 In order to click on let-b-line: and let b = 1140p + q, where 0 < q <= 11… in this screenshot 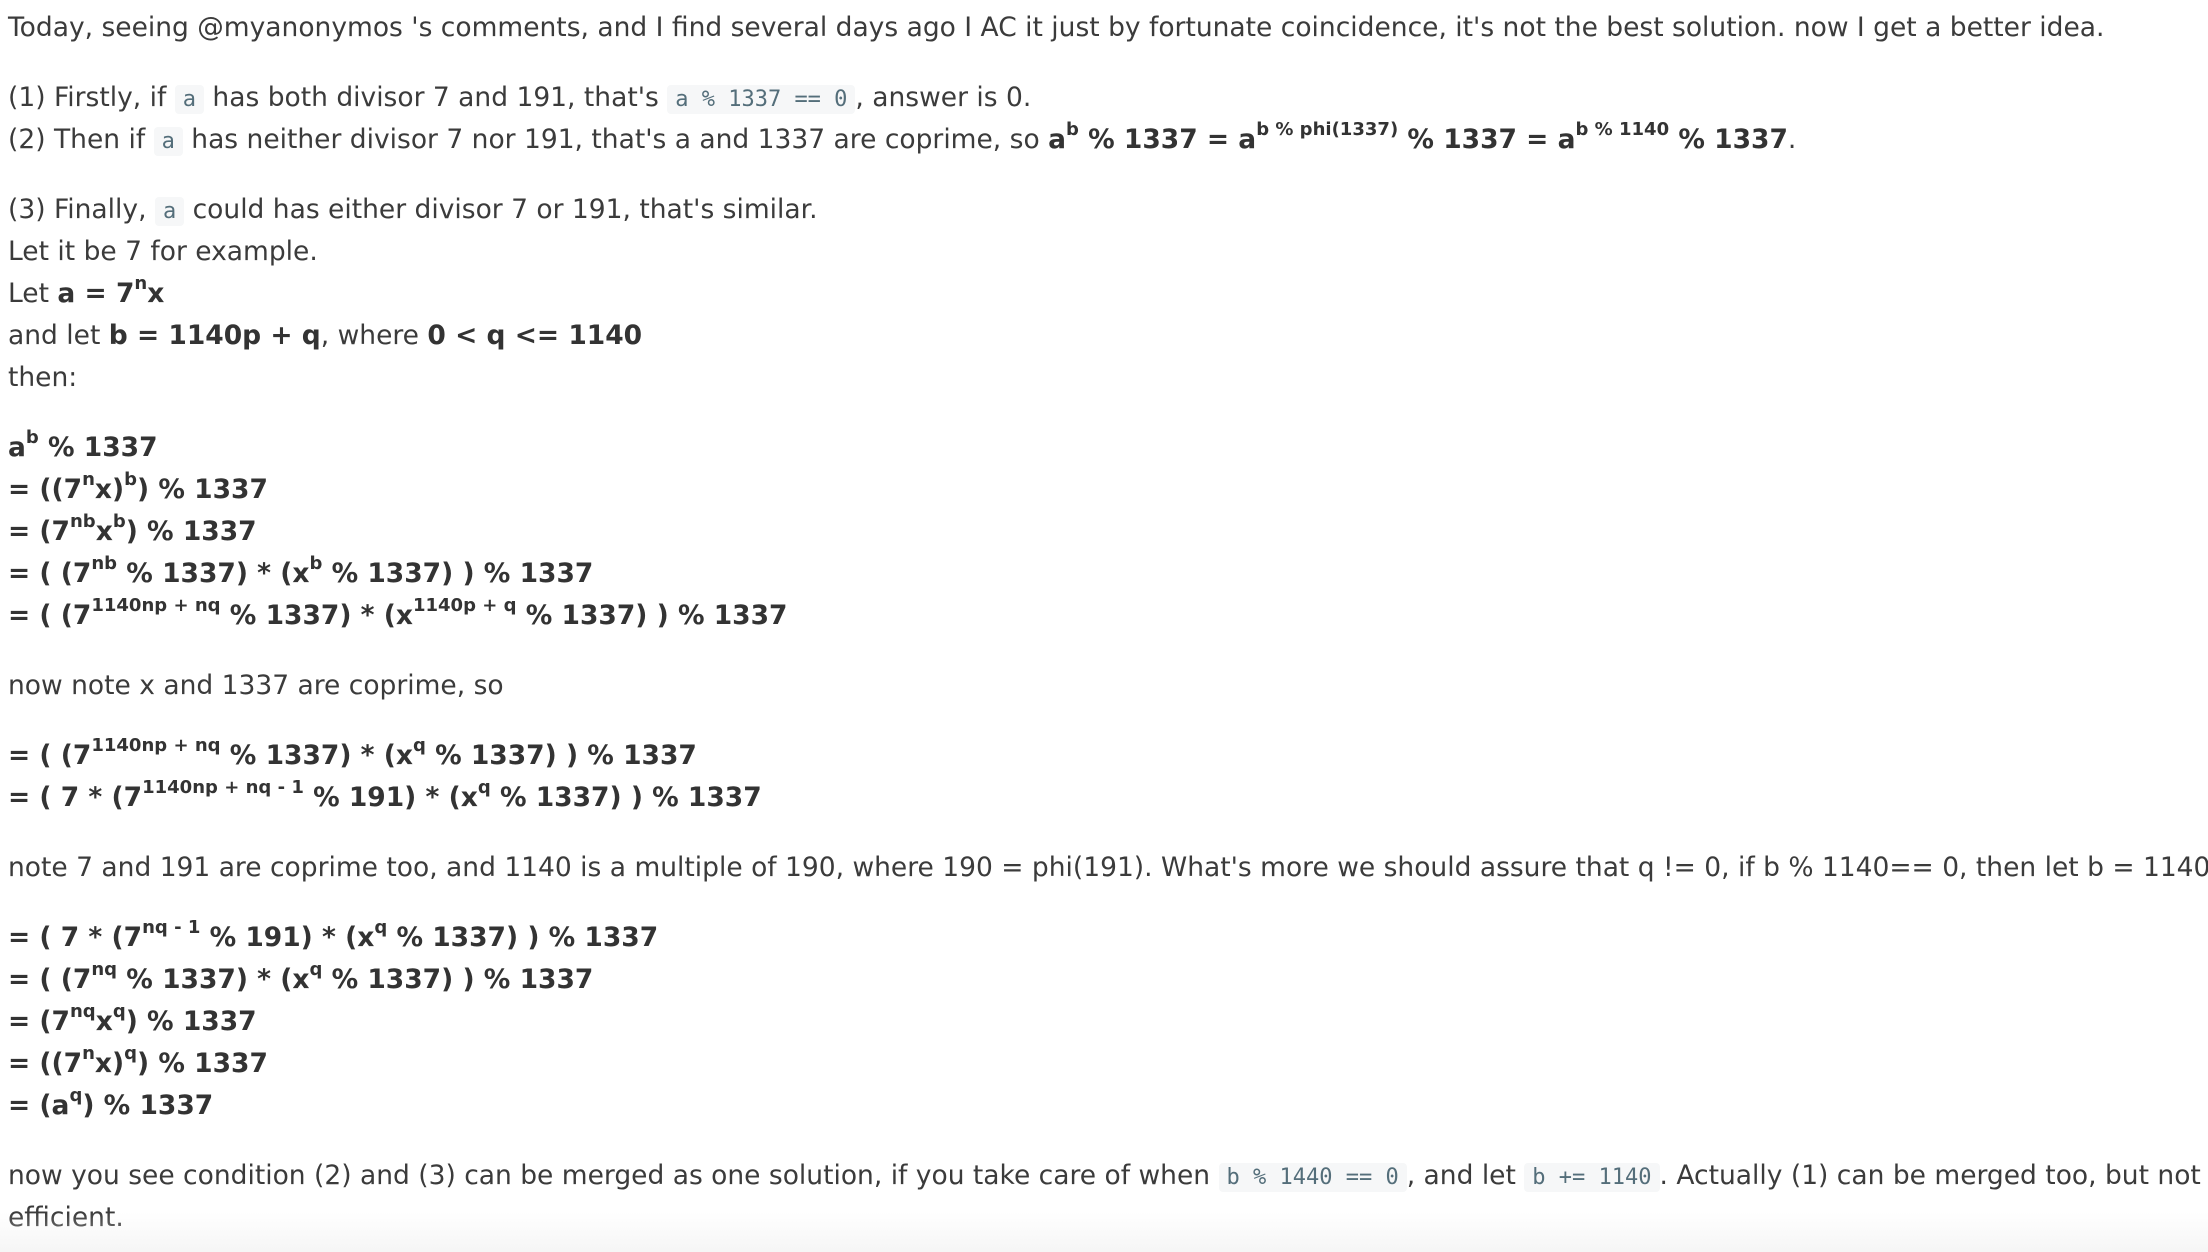, I will do `click(1106, 336)`.